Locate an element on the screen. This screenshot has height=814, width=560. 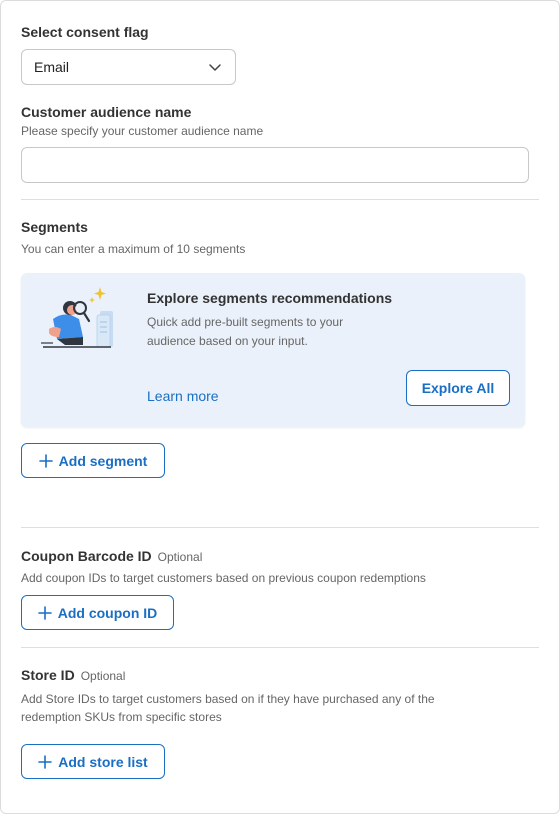
chevron-down-icon is located at coordinates (215, 67).